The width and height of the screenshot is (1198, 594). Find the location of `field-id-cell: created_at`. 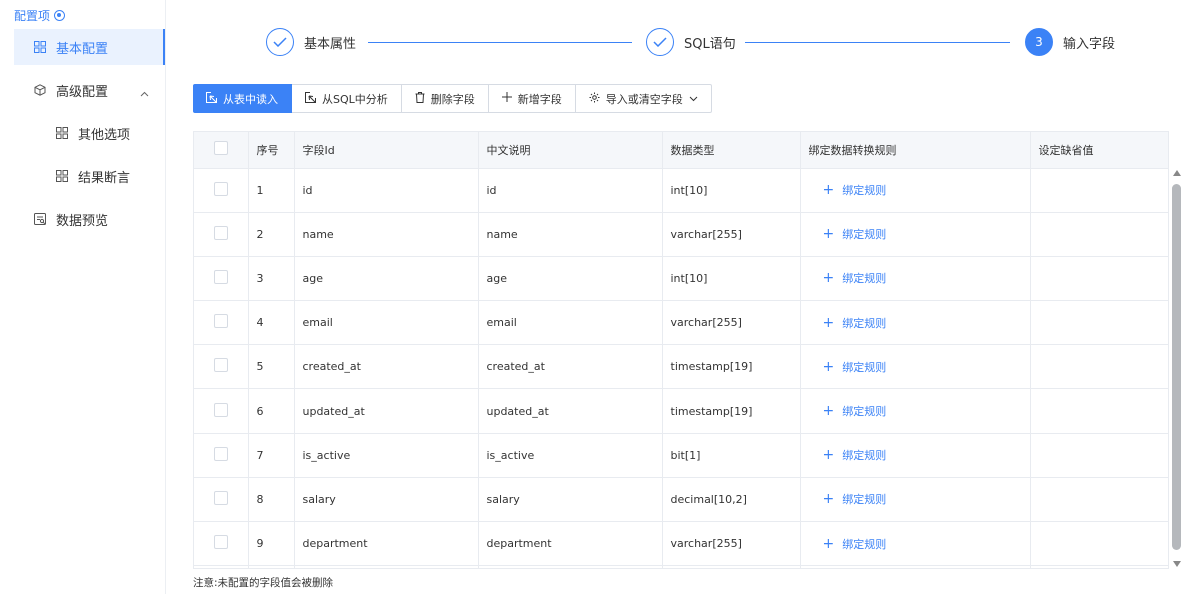

field-id-cell: created_at is located at coordinates (386, 367).